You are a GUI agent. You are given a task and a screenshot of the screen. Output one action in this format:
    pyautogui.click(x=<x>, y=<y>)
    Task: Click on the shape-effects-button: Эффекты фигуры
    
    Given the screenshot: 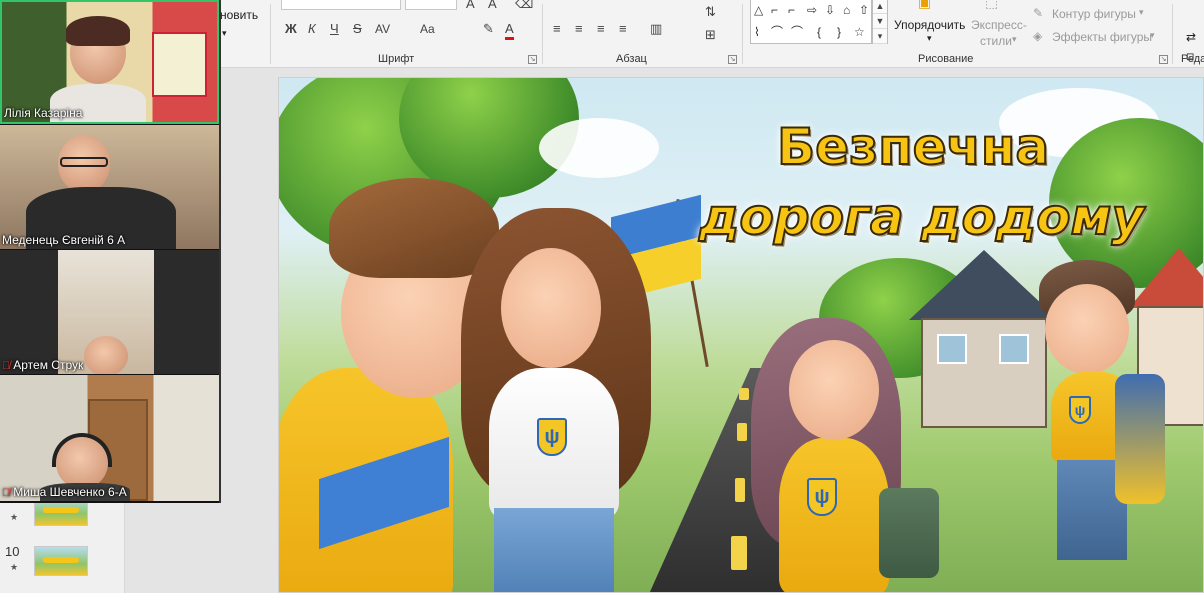 What is the action you would take?
    pyautogui.click(x=1102, y=37)
    